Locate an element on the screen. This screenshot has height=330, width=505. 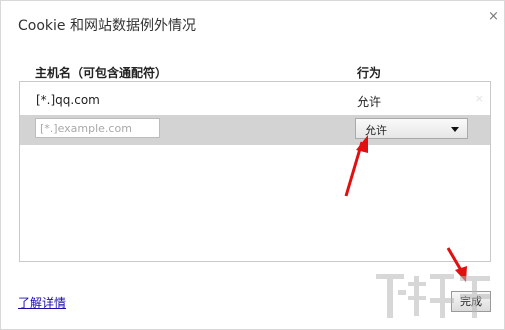
action-select: 允许 is located at coordinates (411, 128).